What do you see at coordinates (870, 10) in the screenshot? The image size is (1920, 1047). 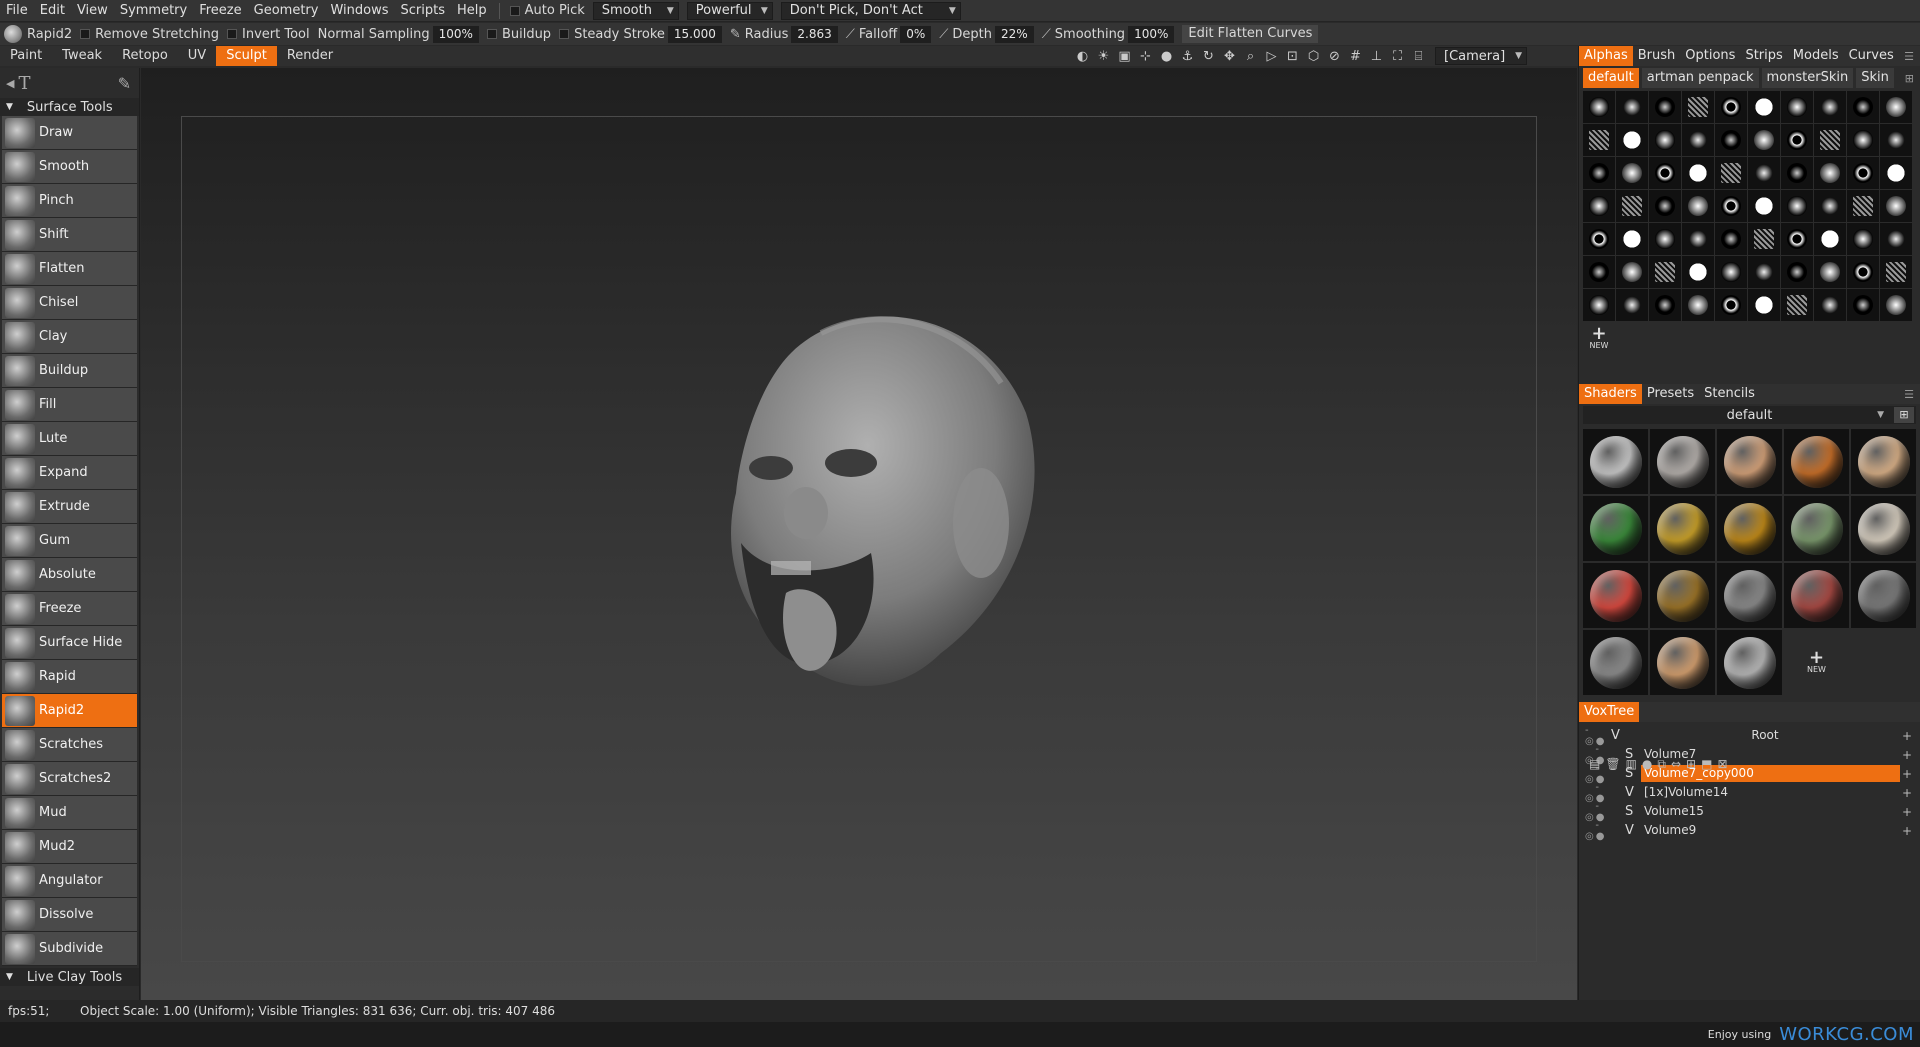 I see `pick-select: Don't Pick, Don't Act ▼` at bounding box center [870, 10].